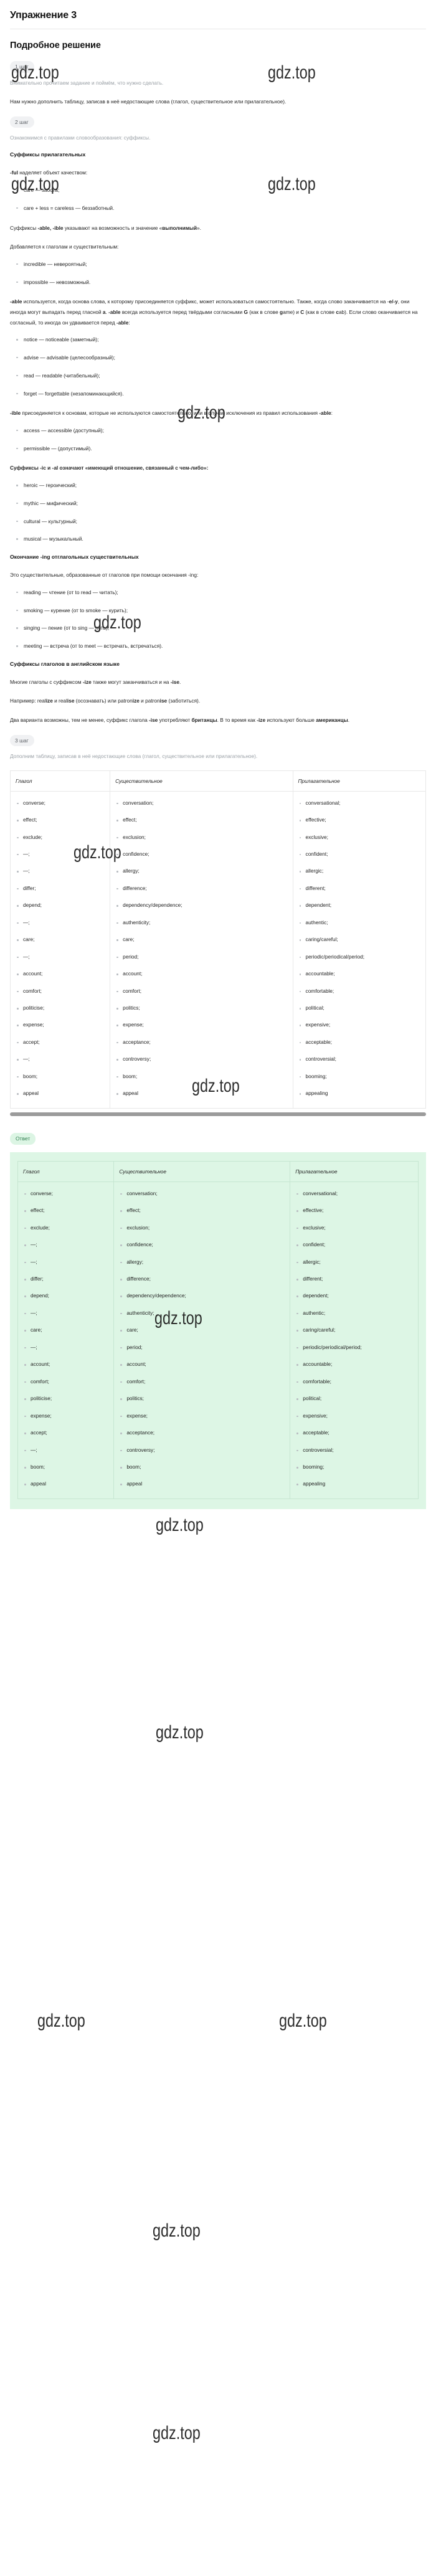 The width and height of the screenshot is (436, 2576). What do you see at coordinates (218, 781) in the screenshot?
I see `table-header-row: Глагол Существительное Прилагательное` at bounding box center [218, 781].